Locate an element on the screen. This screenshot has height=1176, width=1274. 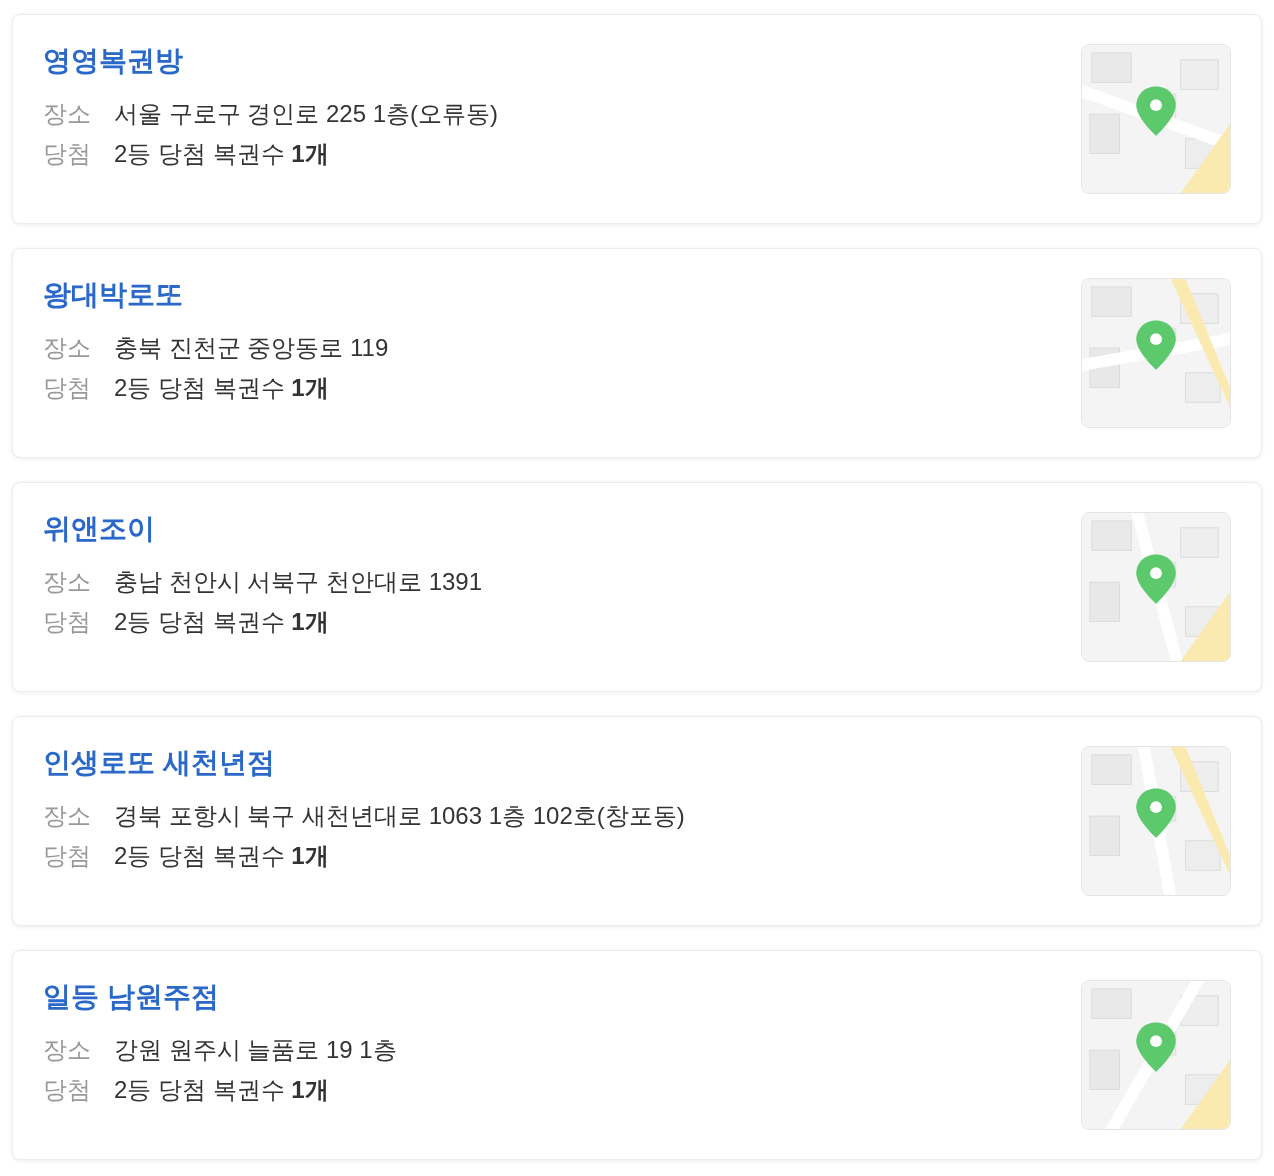
field-value: 서울 구로구 경인로 225 1층(오류동) is located at coordinates (306, 114).